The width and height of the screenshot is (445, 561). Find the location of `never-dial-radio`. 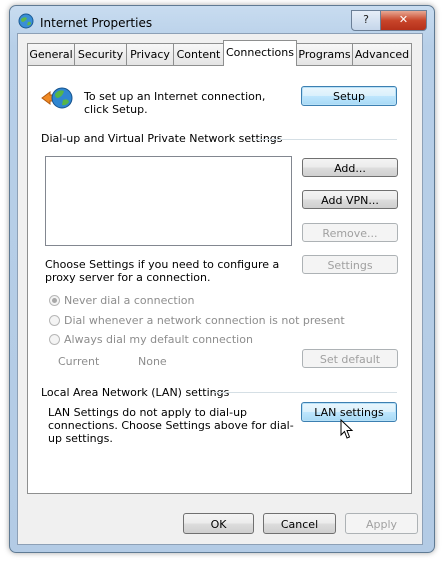

never-dial-radio is located at coordinates (54, 300).